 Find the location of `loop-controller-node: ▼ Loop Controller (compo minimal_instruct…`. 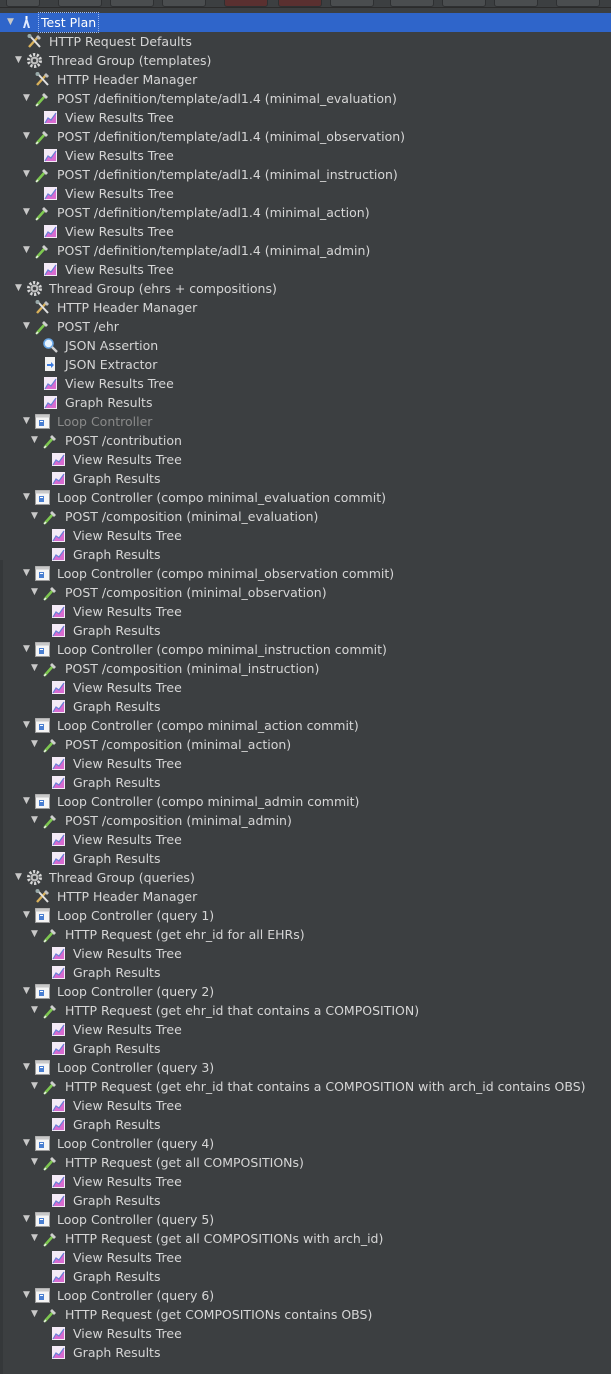

loop-controller-node: ▼ Loop Controller (compo minimal_instruct… is located at coordinates (305, 649).